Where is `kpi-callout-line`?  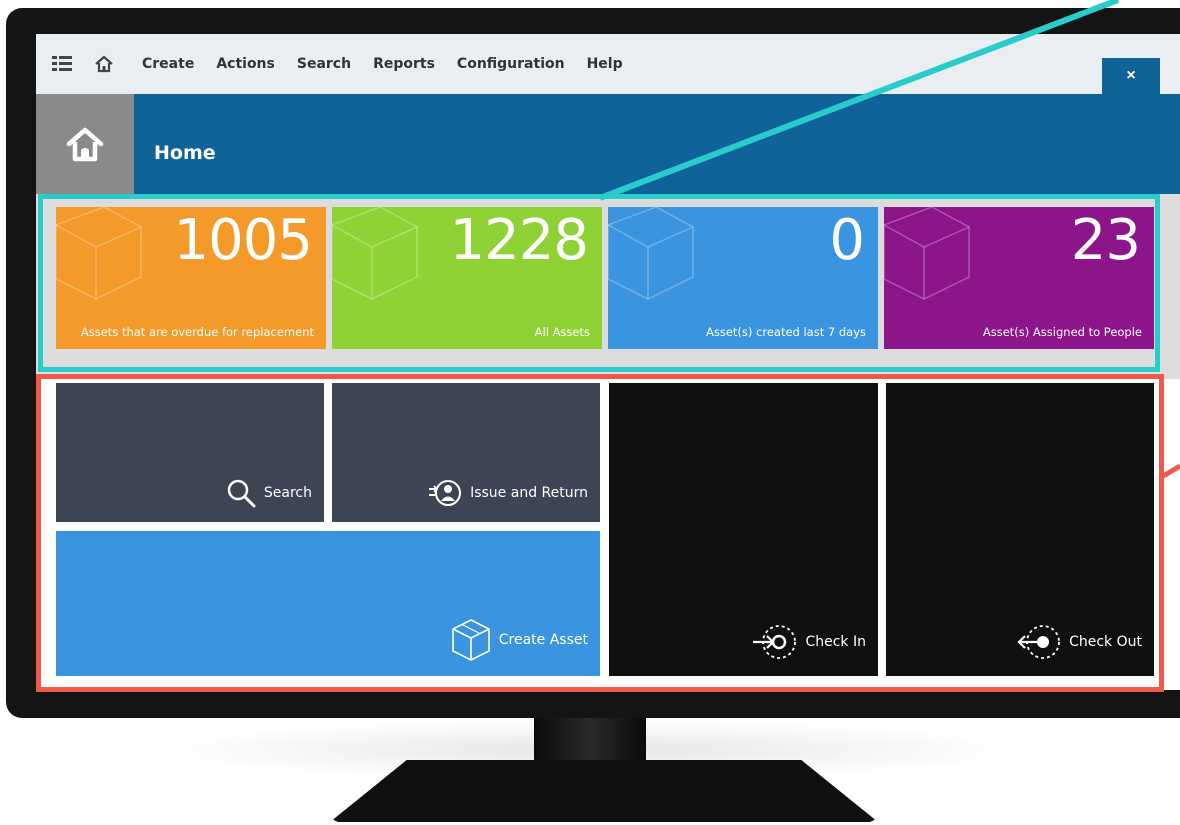
kpi-callout-line is located at coordinates (859, 100).